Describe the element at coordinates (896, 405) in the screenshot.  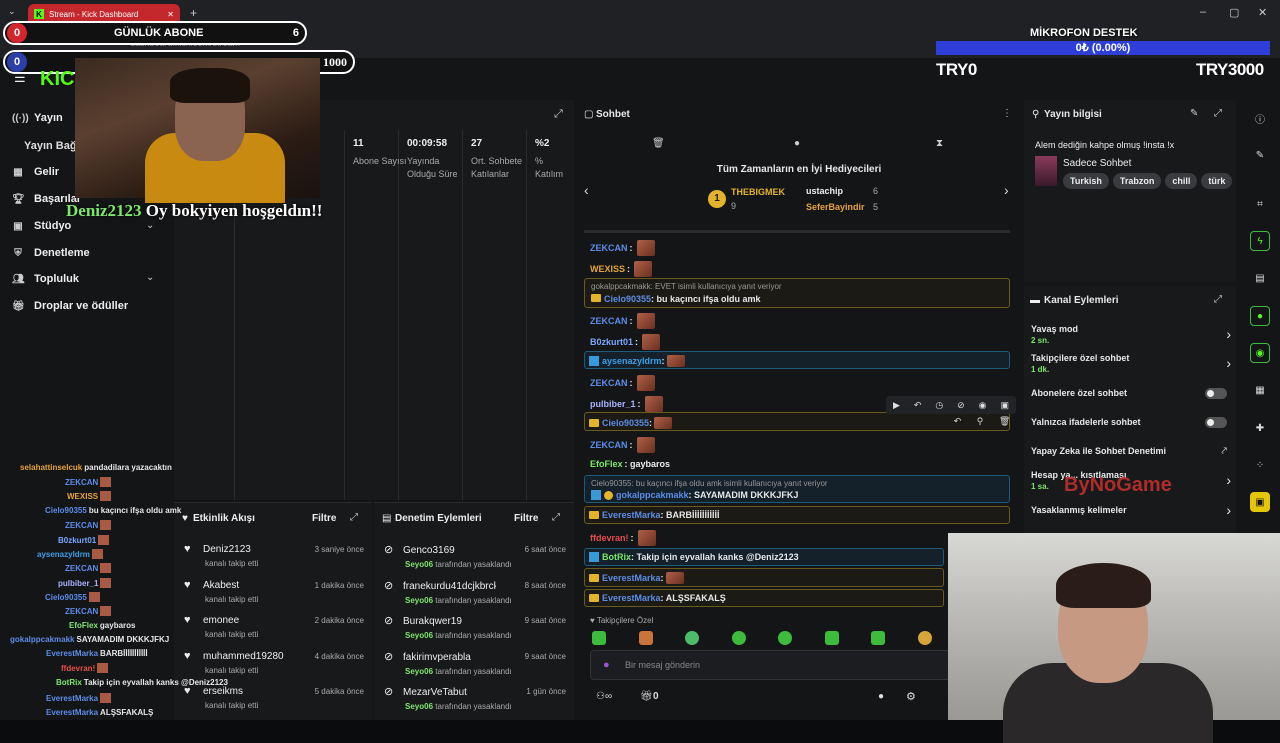
I see `play-icon: ▶` at that location.